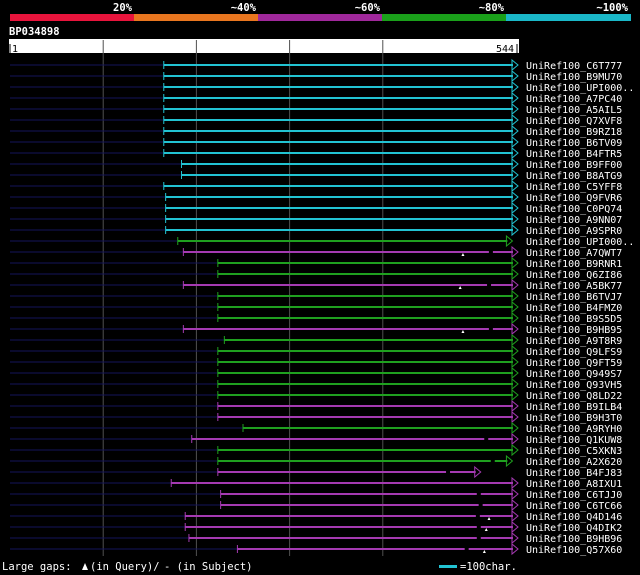 The height and width of the screenshot is (575, 640). What do you see at coordinates (574, 407) in the screenshot?
I see `hit-label: UniRef100_B9ILB4` at bounding box center [574, 407].